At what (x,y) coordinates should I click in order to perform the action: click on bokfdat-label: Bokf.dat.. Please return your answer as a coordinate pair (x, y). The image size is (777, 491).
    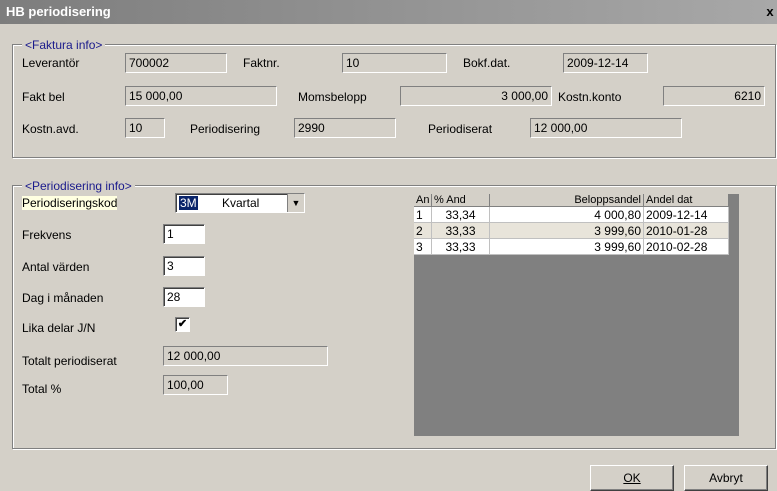
    Looking at the image, I should click on (487, 63).